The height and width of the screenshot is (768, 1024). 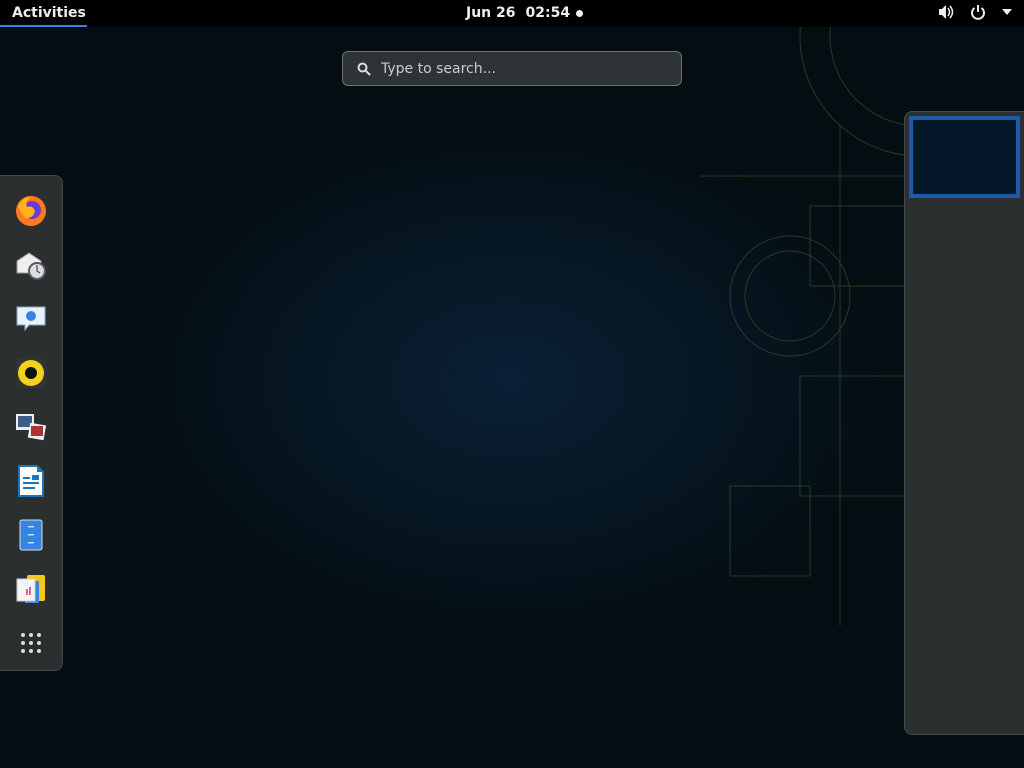 I want to click on dash-item-rhythmbox, so click(x=31, y=373).